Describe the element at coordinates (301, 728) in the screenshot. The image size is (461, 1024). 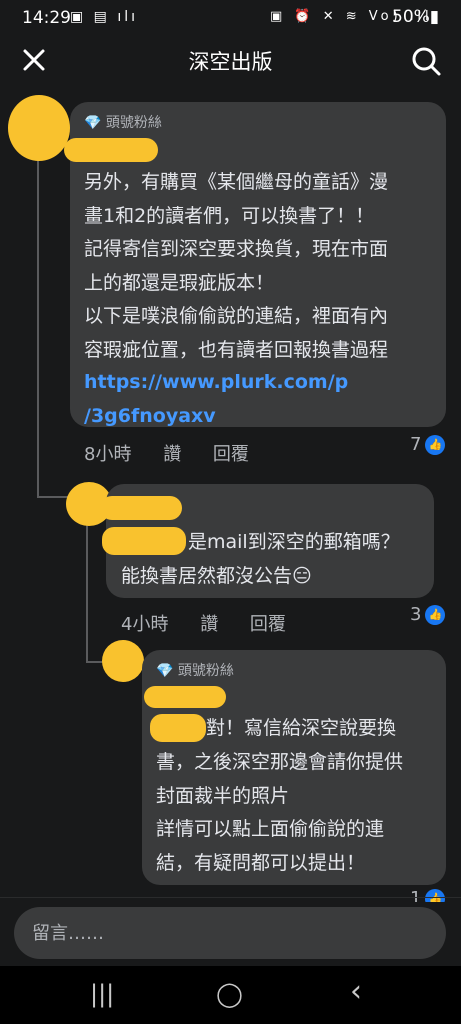
I see `comment-text-first-line: 對！寫信給深空說要換` at that location.